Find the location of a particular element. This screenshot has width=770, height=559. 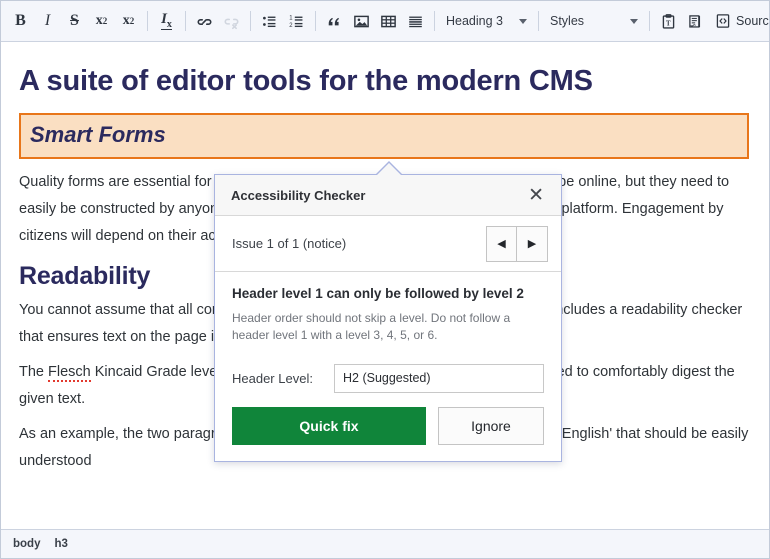

svg-text: 2 is located at coordinates (290, 25).